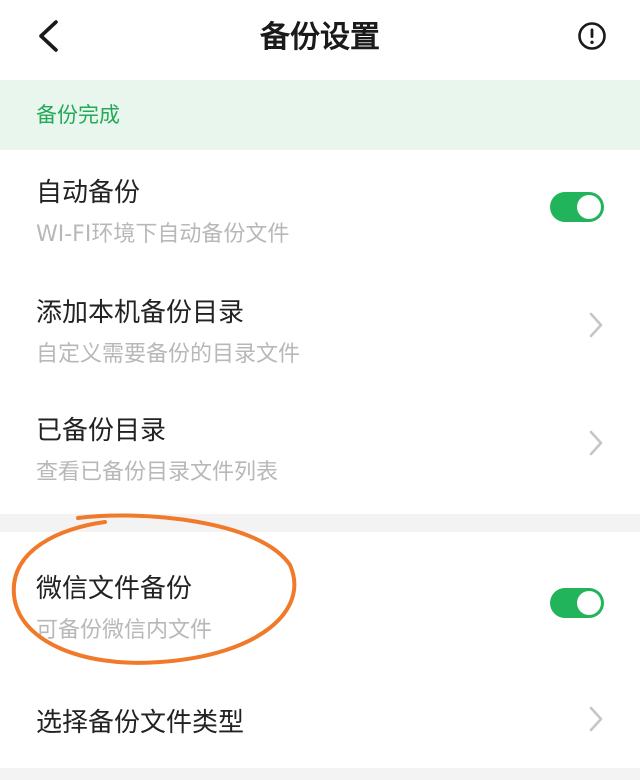 The image size is (640, 780). What do you see at coordinates (101, 431) in the screenshot?
I see `backed-up-dirs-title: 已备份目录` at bounding box center [101, 431].